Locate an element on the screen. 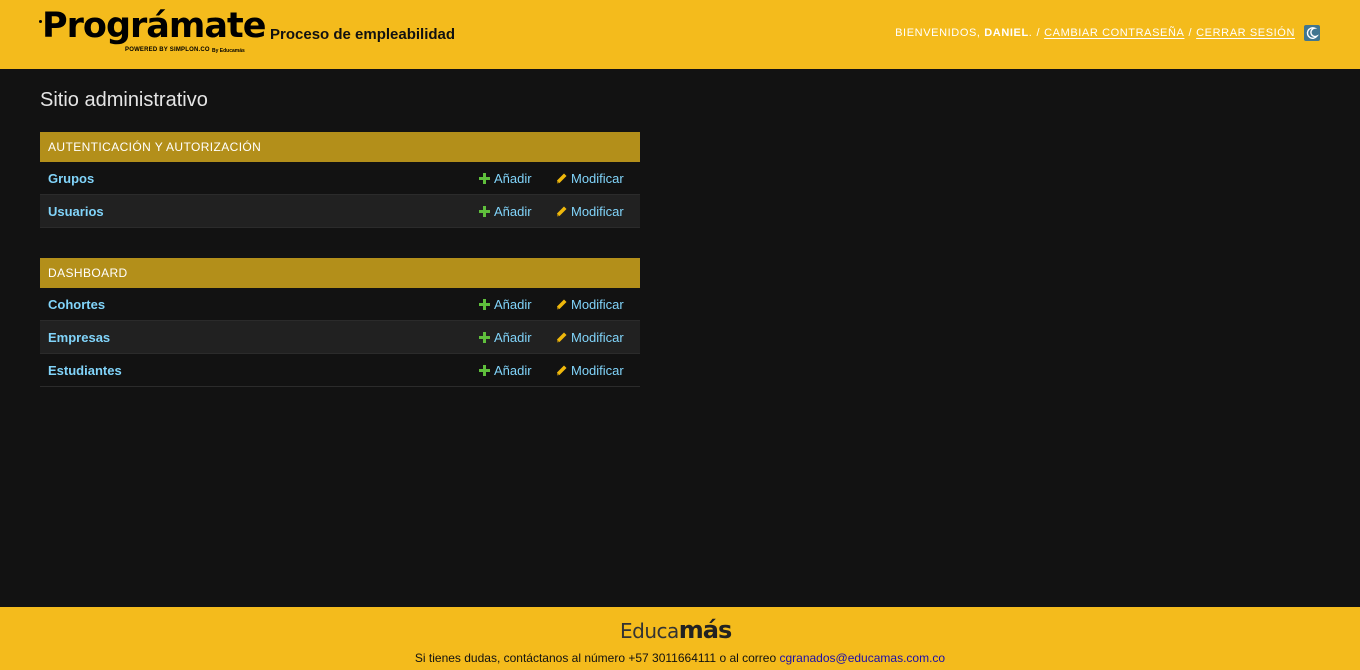 This screenshot has height=670, width=1360. add-grupos-button: Añadir is located at coordinates (505, 178).